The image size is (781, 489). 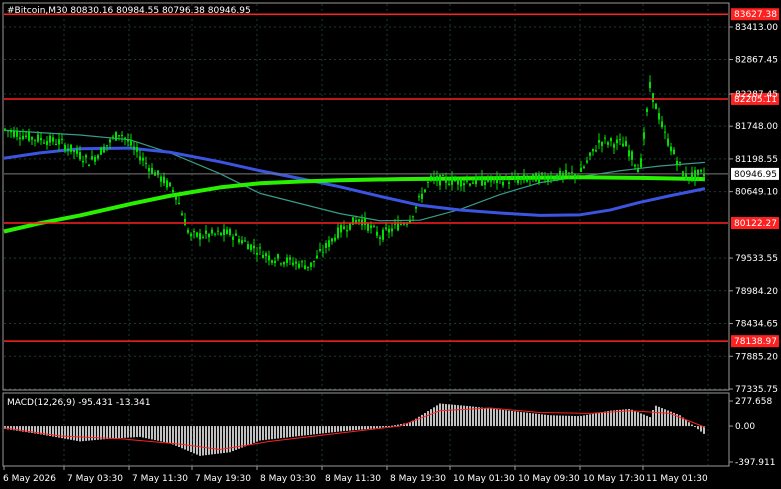 What do you see at coordinates (756, 160) in the screenshot?
I see `price-tick-label: 81198.55` at bounding box center [756, 160].